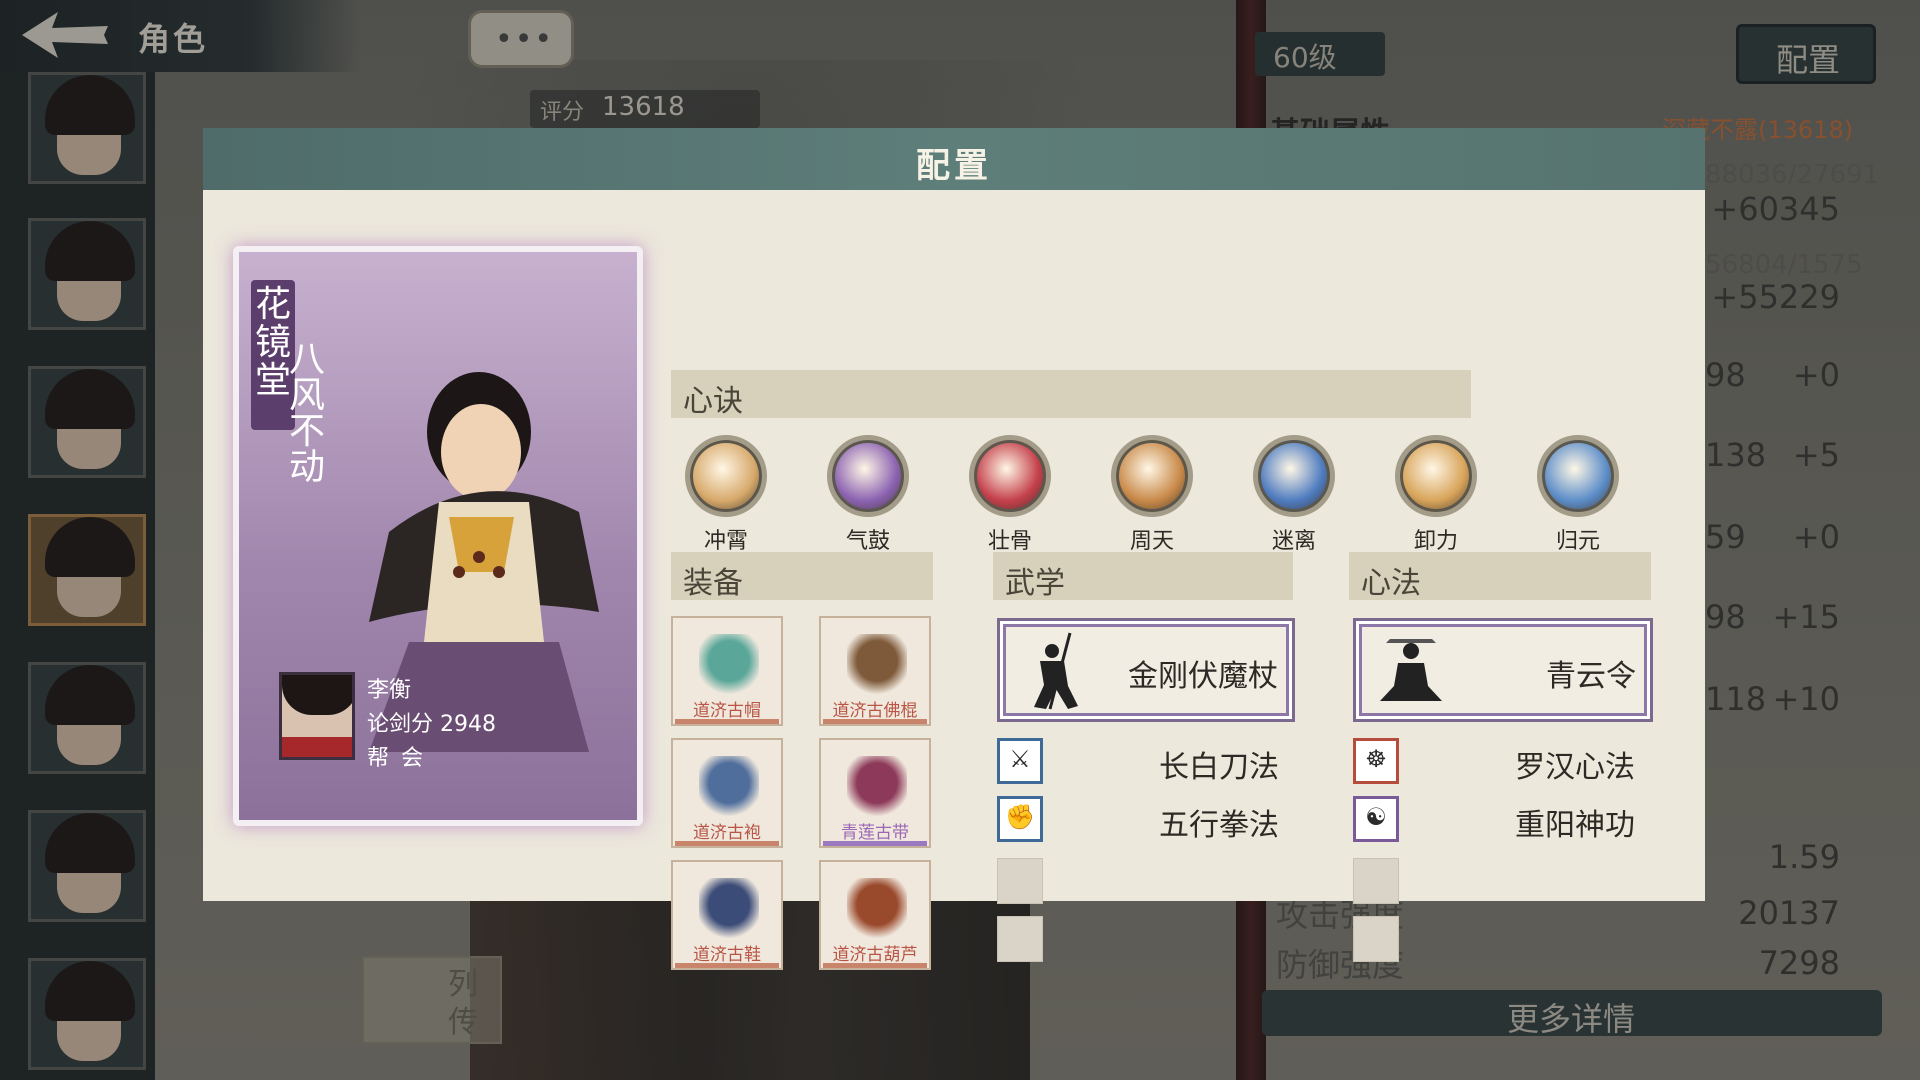 Image resolution: width=1920 pixels, height=1080 pixels. Describe the element at coordinates (1577, 541) in the screenshot. I see `mind-skill-label: 归元` at that location.